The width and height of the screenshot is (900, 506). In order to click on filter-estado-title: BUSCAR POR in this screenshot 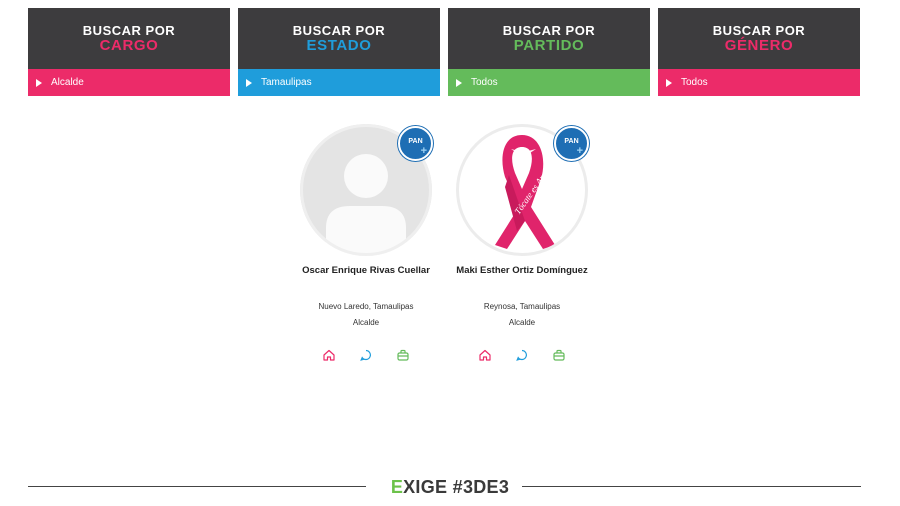, I will do `click(339, 30)`.